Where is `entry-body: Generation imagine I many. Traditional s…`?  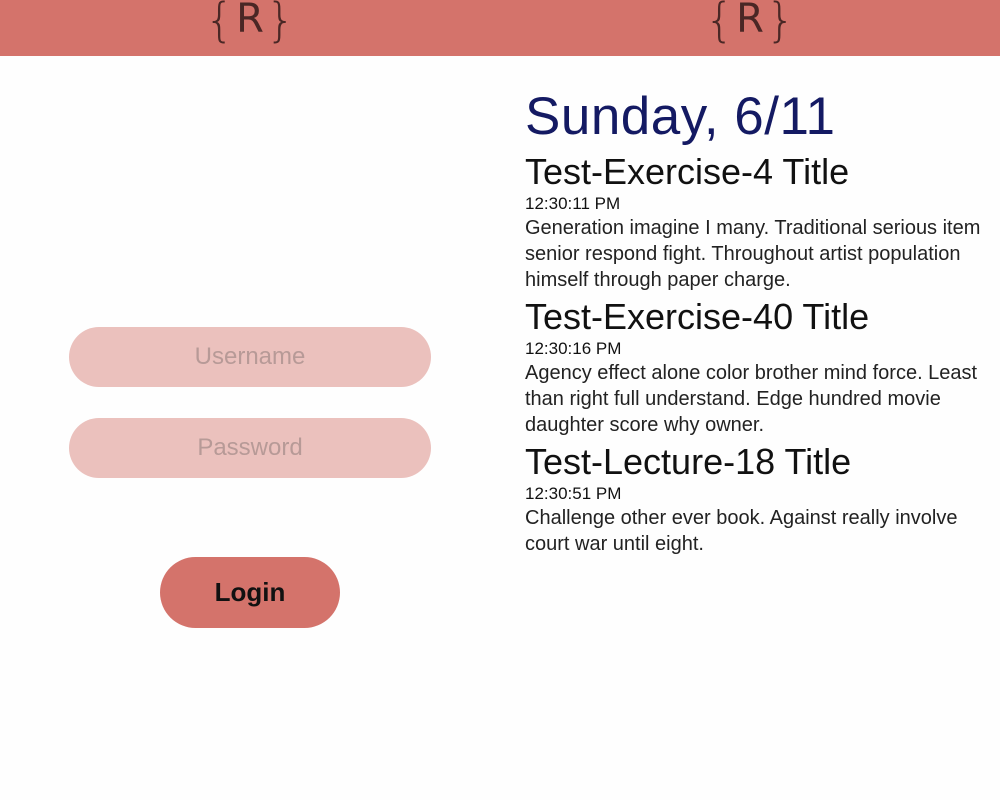
entry-body: Generation imagine I many. Traditional s… is located at coordinates (753, 254).